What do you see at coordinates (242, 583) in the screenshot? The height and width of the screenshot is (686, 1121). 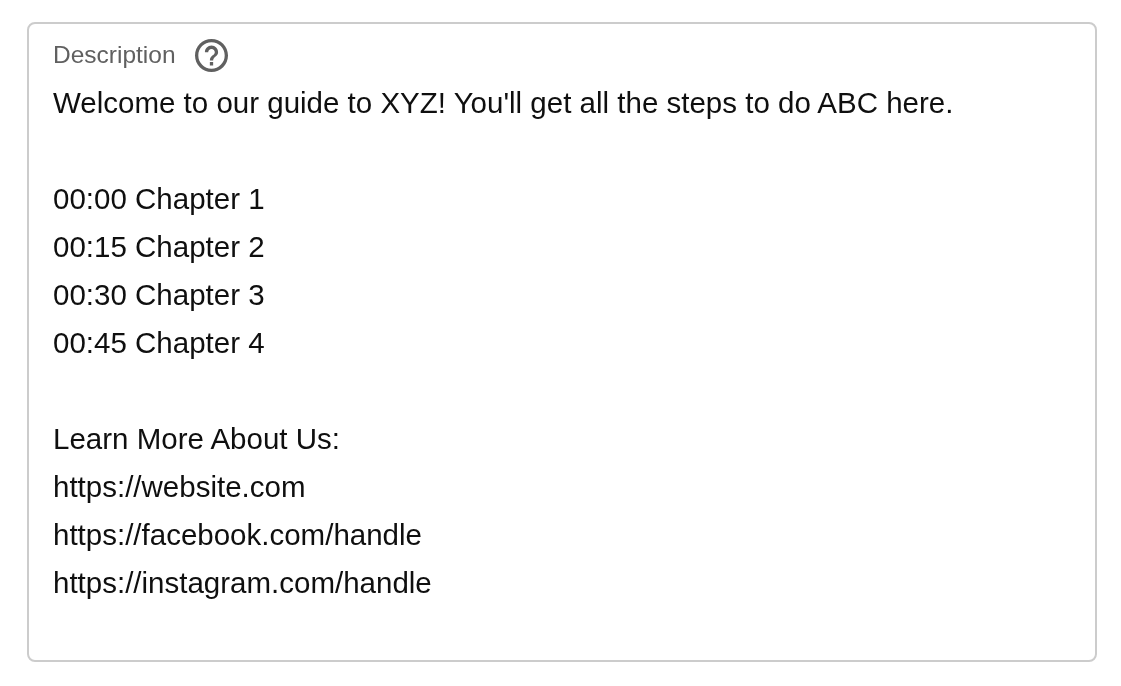 I see `description-text-line: https://instagram.com/handle` at bounding box center [242, 583].